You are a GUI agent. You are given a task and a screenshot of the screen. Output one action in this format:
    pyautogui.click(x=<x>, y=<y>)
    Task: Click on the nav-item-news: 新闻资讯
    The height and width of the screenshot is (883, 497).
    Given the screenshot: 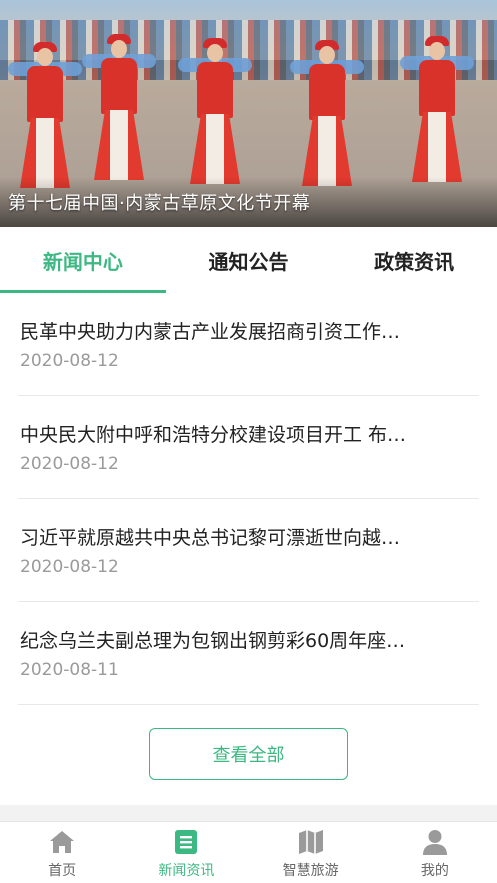 What is the action you would take?
    pyautogui.click(x=186, y=852)
    